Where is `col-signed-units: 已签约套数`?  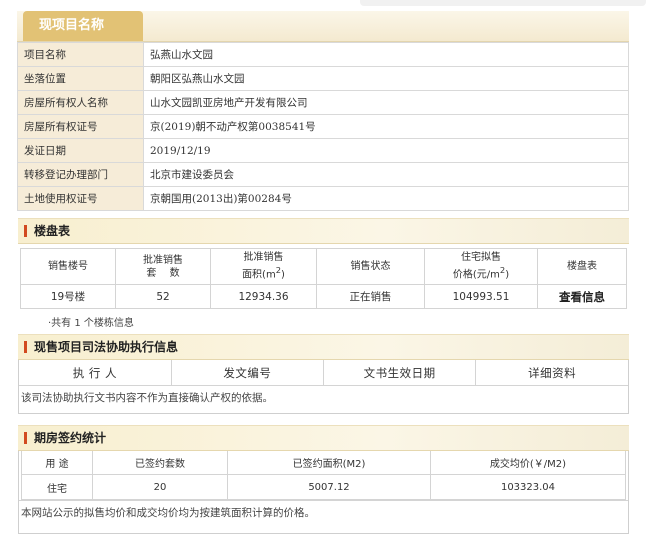
col-signed-units: 已签约套数 is located at coordinates (160, 463).